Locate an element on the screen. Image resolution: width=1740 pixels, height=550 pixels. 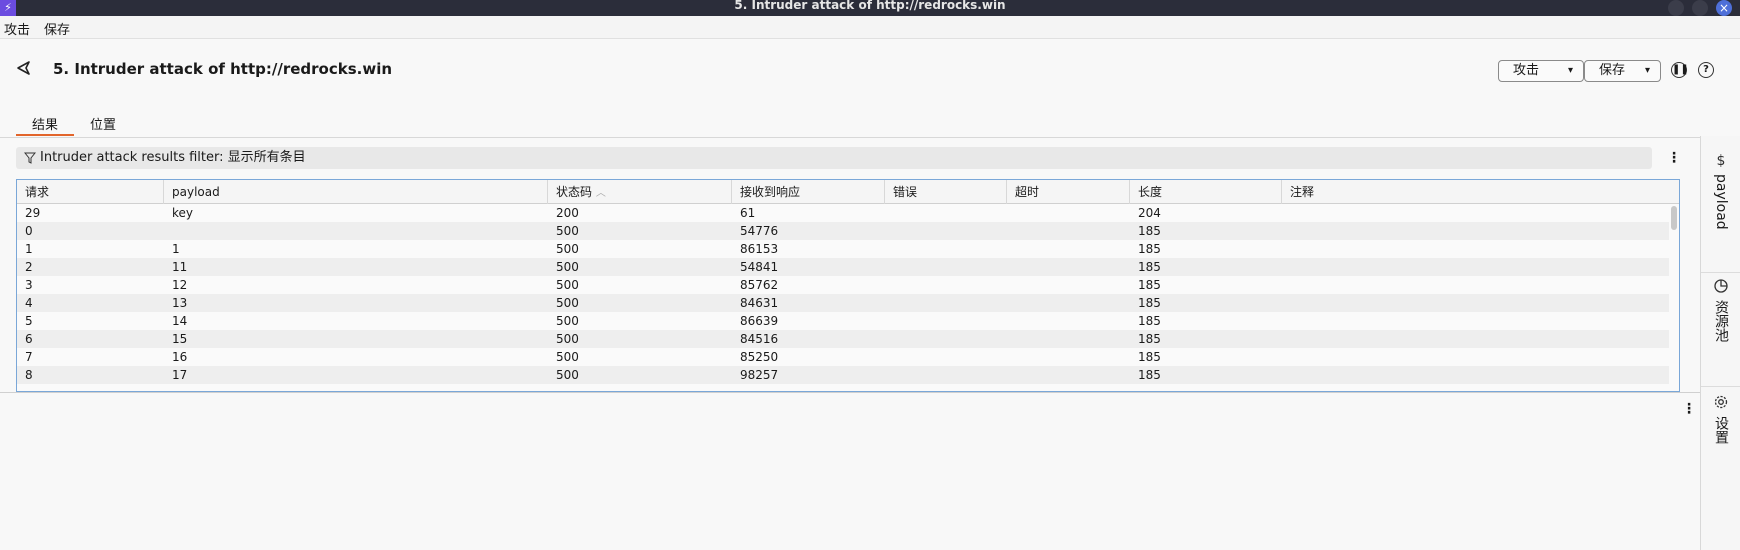
table-scrollbar is located at coordinates (1674, 218).